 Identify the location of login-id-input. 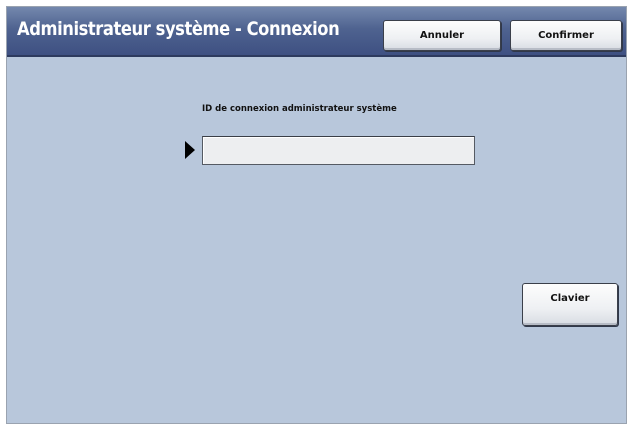
(338, 150).